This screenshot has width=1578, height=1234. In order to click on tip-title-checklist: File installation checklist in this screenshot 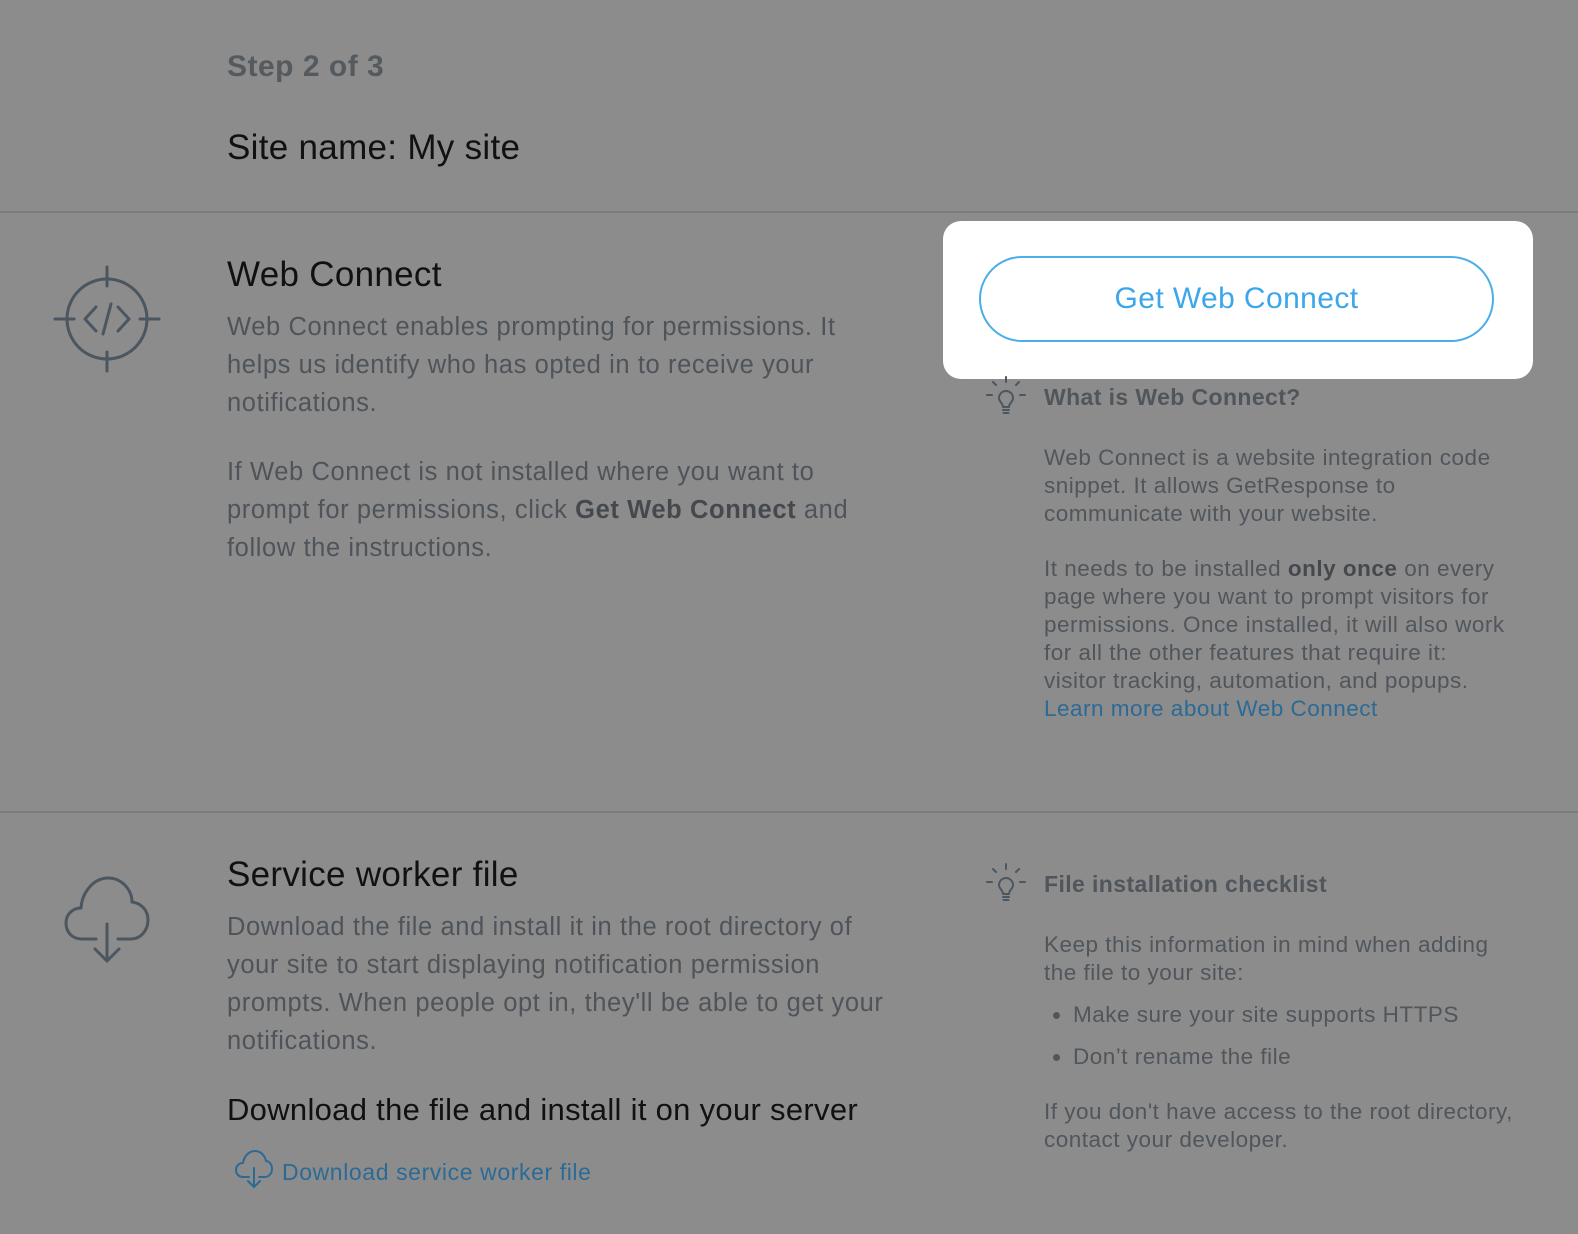, I will do `click(1186, 884)`.